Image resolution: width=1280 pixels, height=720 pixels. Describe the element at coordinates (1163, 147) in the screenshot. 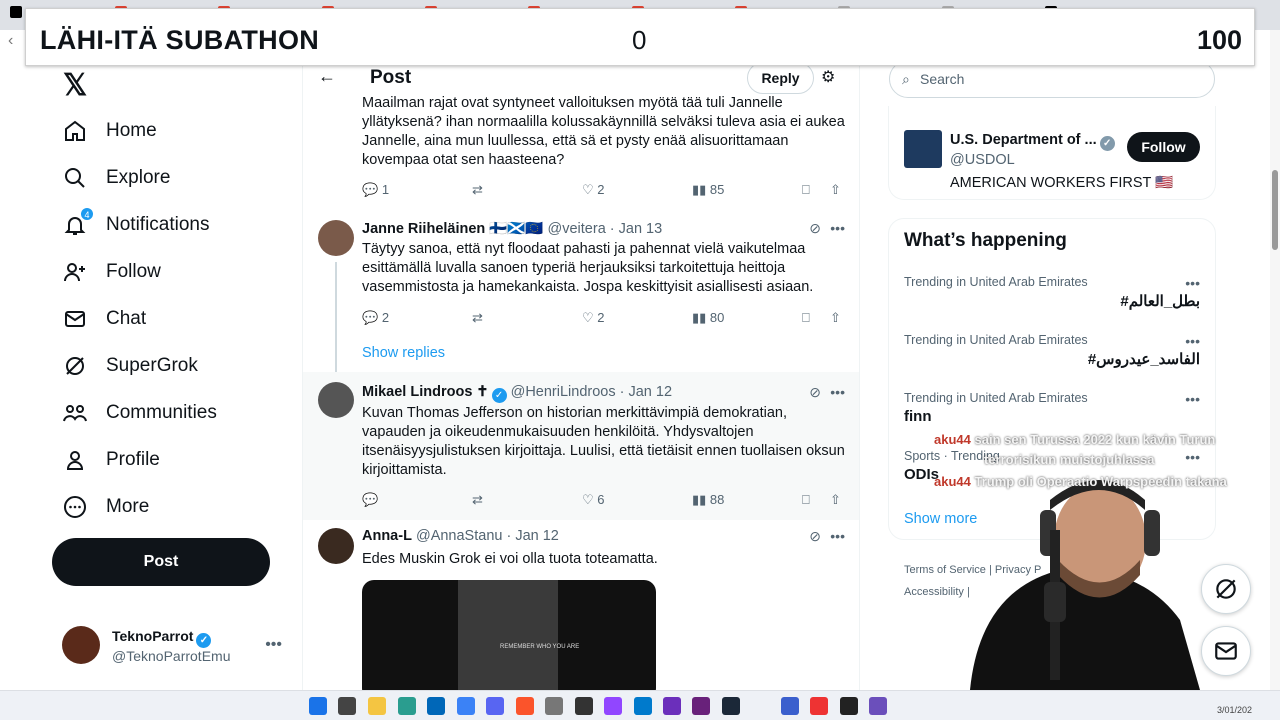

I see `follow-button: Follow` at that location.